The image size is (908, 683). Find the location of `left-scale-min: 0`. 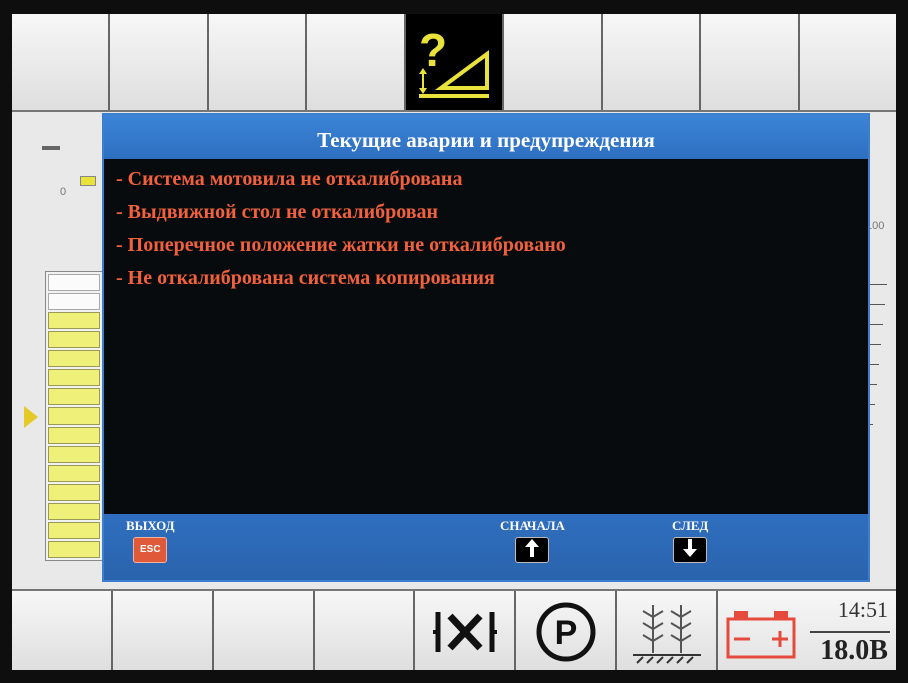

left-scale-min: 0 is located at coordinates (63, 192).